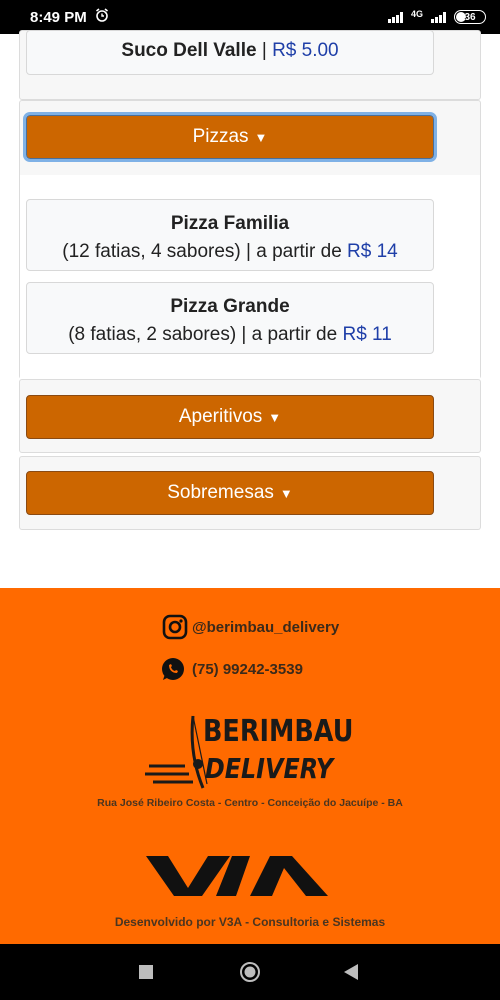  I want to click on category-button-pizzas: Pizzas ▼, so click(230, 137).